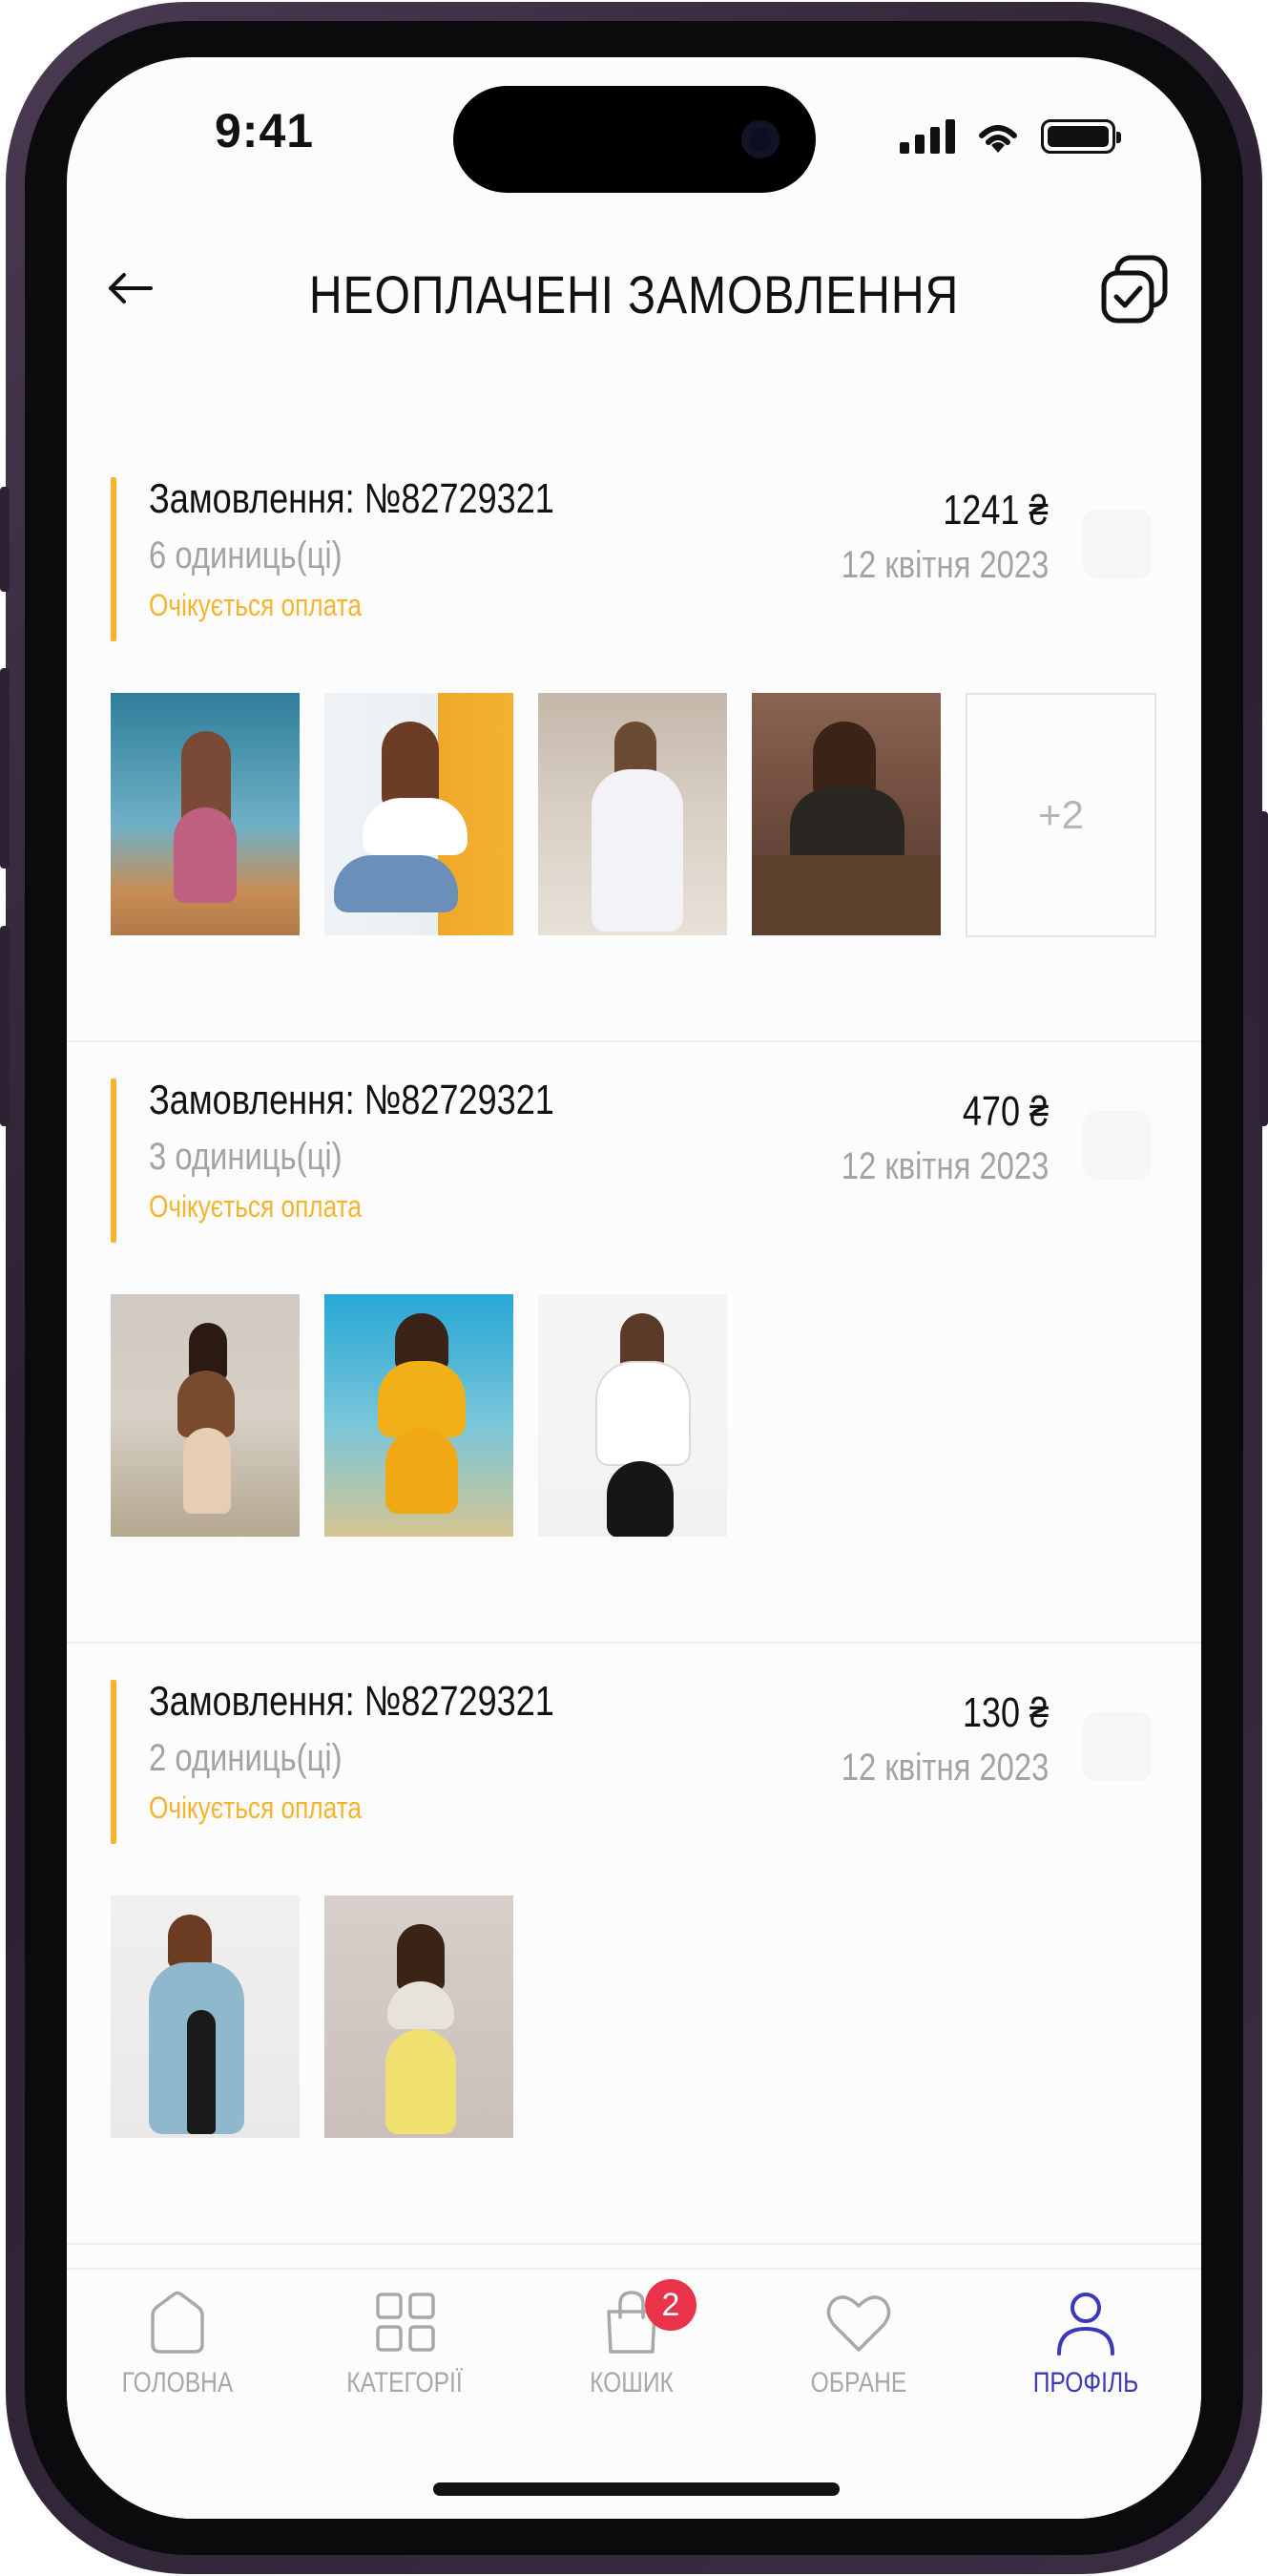  I want to click on tab-label: ГОЛОВНА, so click(177, 2382).